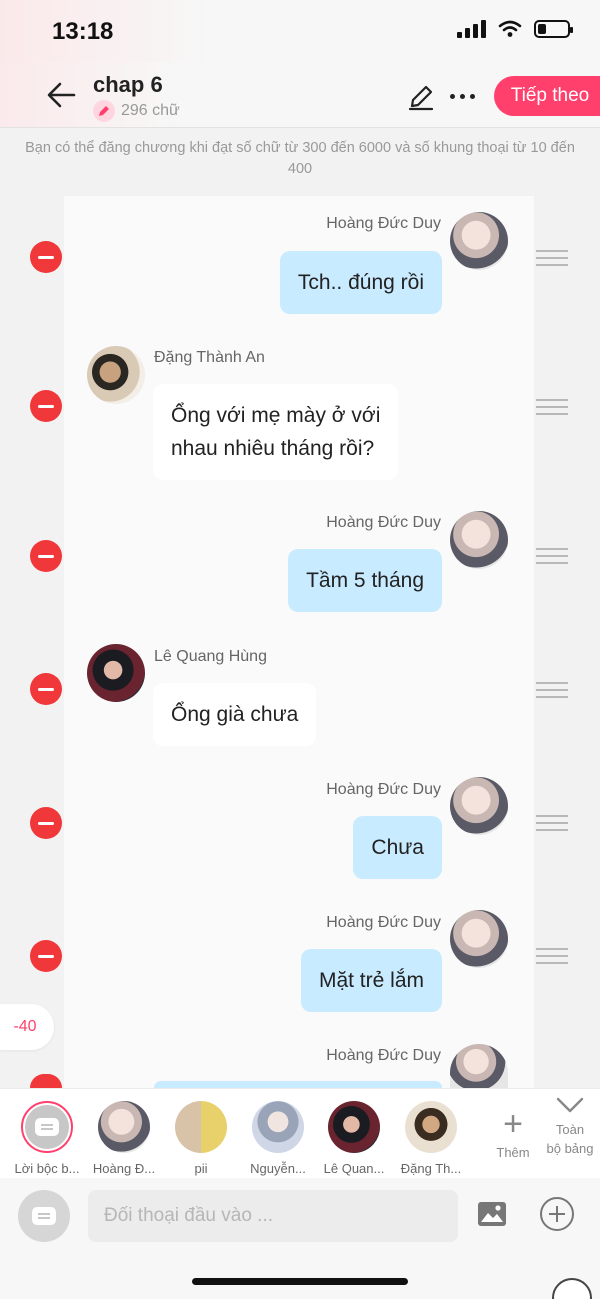 Image resolution: width=600 pixels, height=1299 pixels. Describe the element at coordinates (27, 1027) in the screenshot. I see `offset-badge: -40` at that location.